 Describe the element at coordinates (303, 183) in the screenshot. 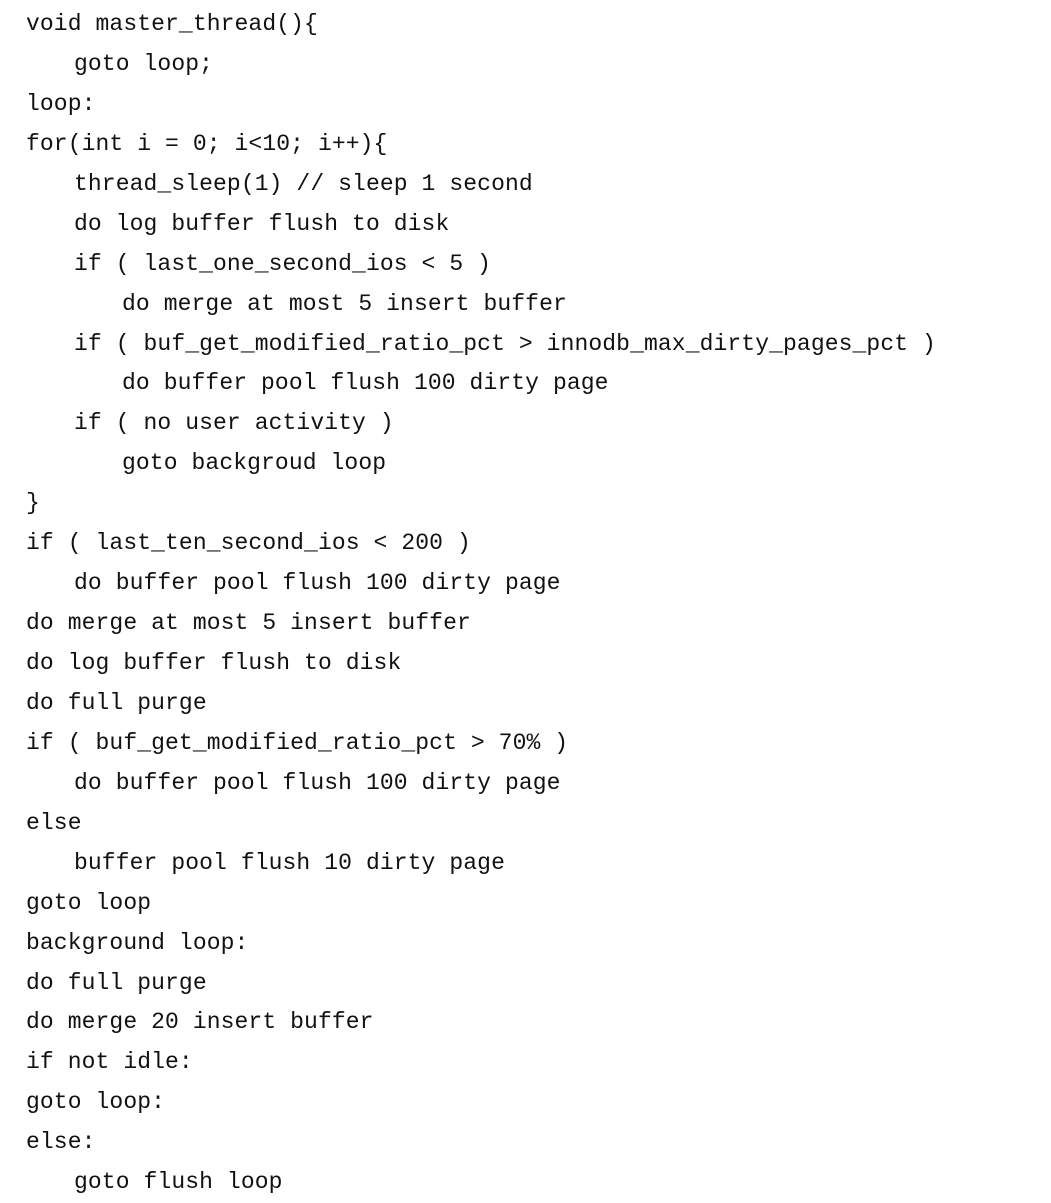

I see `code-line: thread_sleep(1) // sleep 1 second` at that location.